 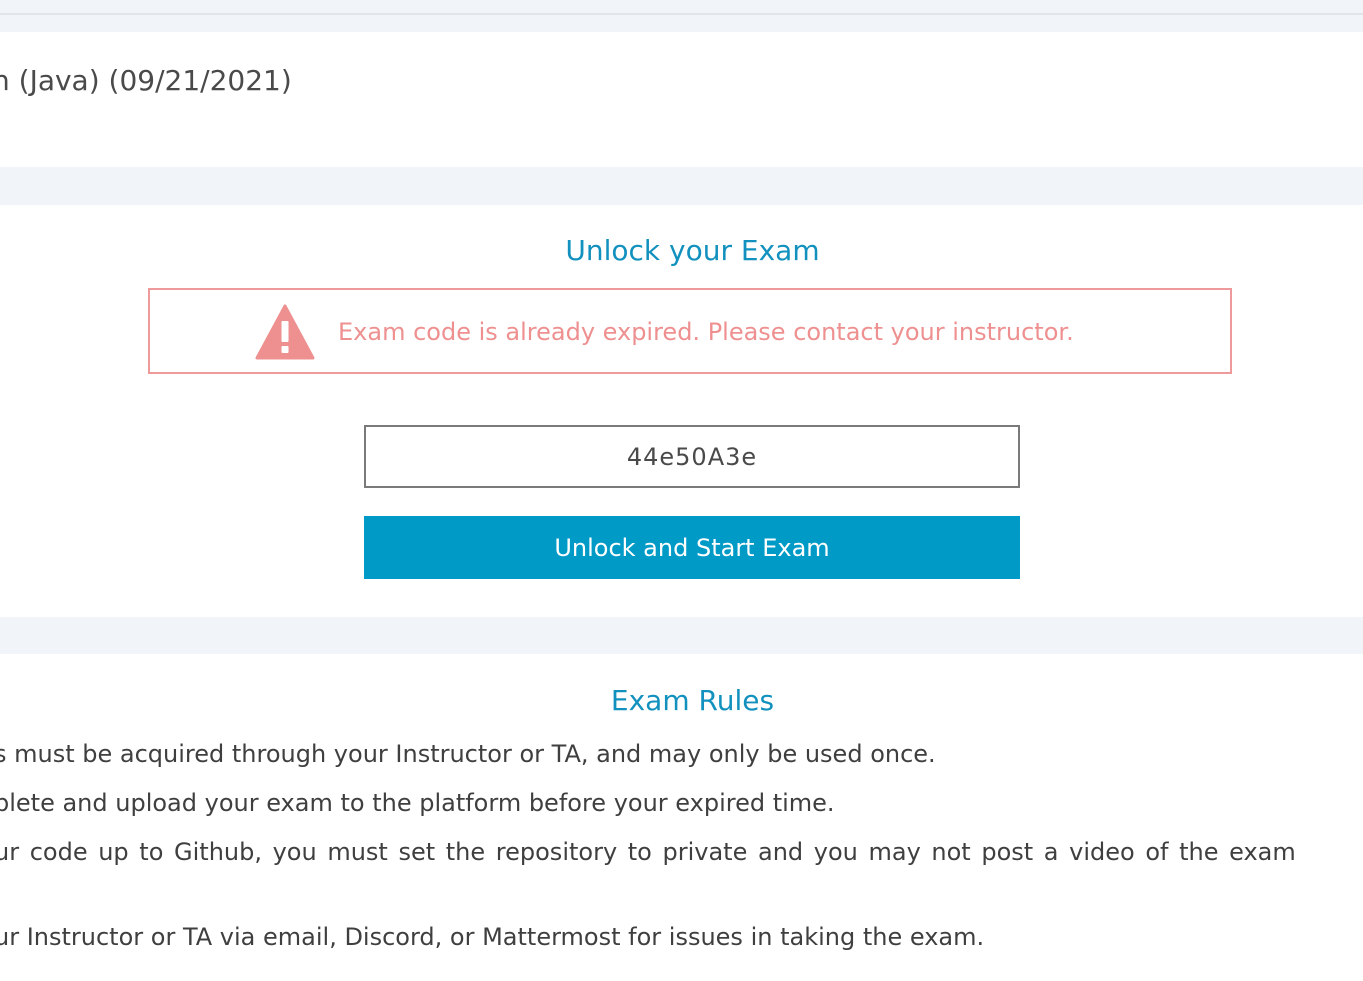 I want to click on top-band, so click(x=681, y=16).